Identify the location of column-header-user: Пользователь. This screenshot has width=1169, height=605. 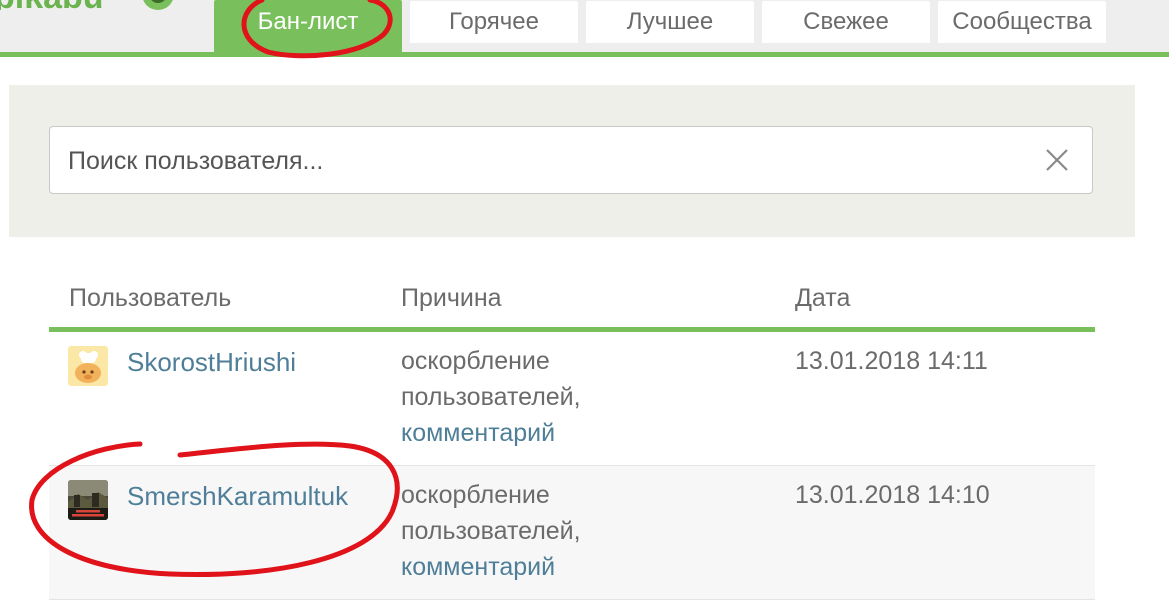
(150, 298).